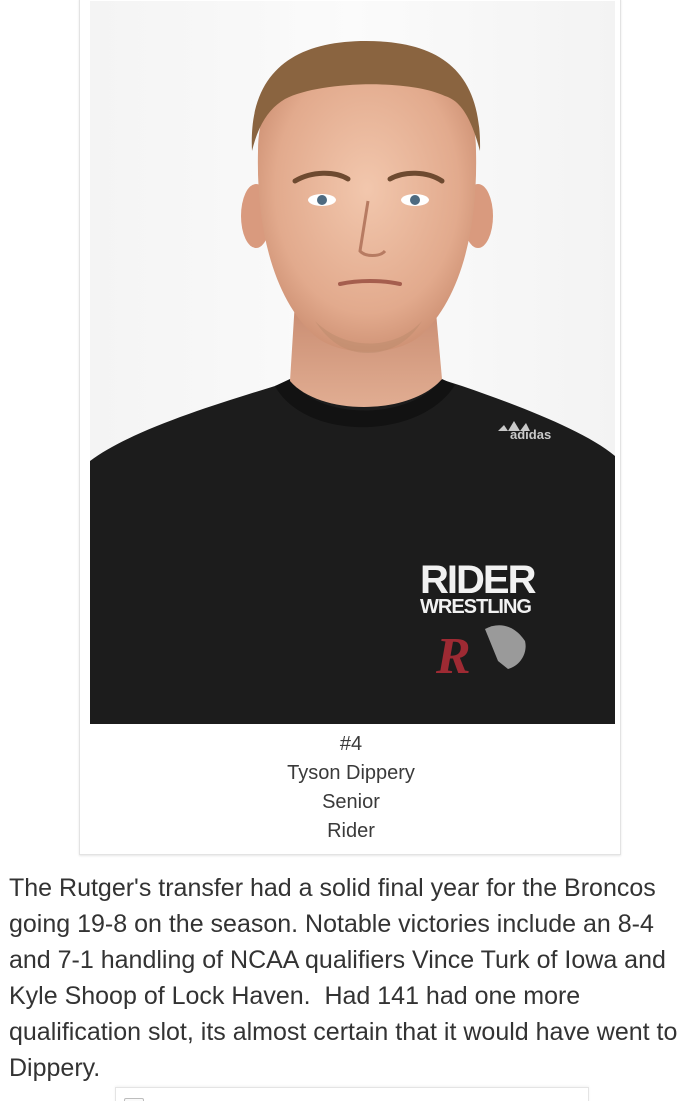 This screenshot has height=1101, width=699. I want to click on wrestler-name: Tyson Dippery, so click(351, 773).